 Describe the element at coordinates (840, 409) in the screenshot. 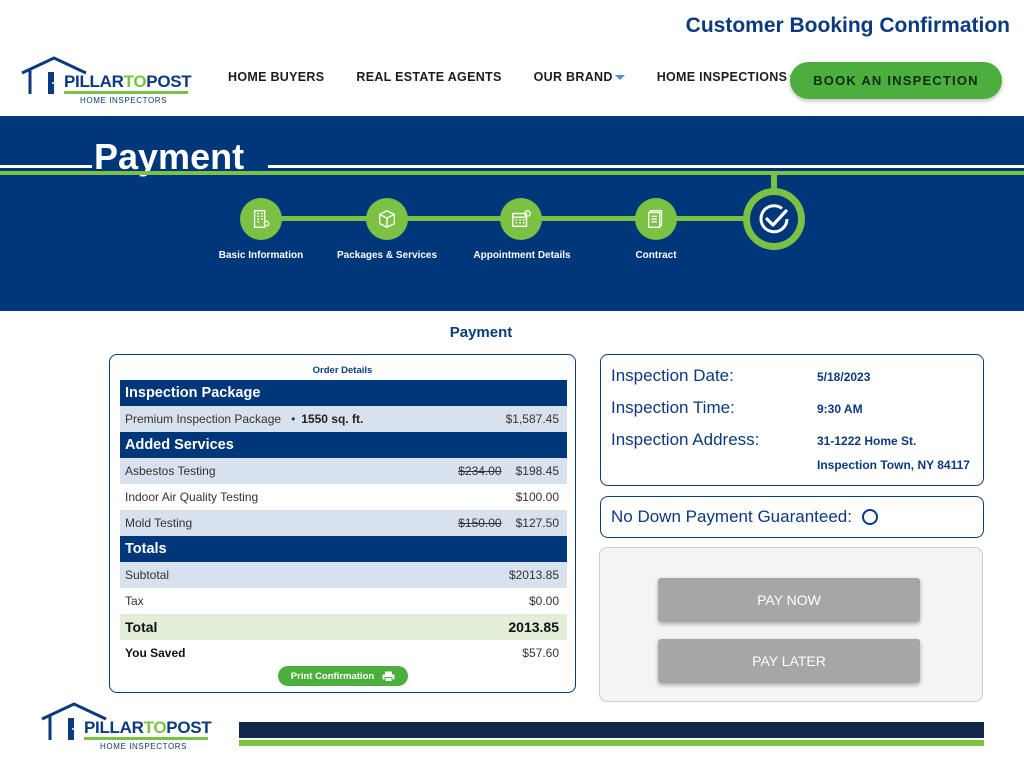

I see `inspection-time-value: 9:30 AM` at that location.